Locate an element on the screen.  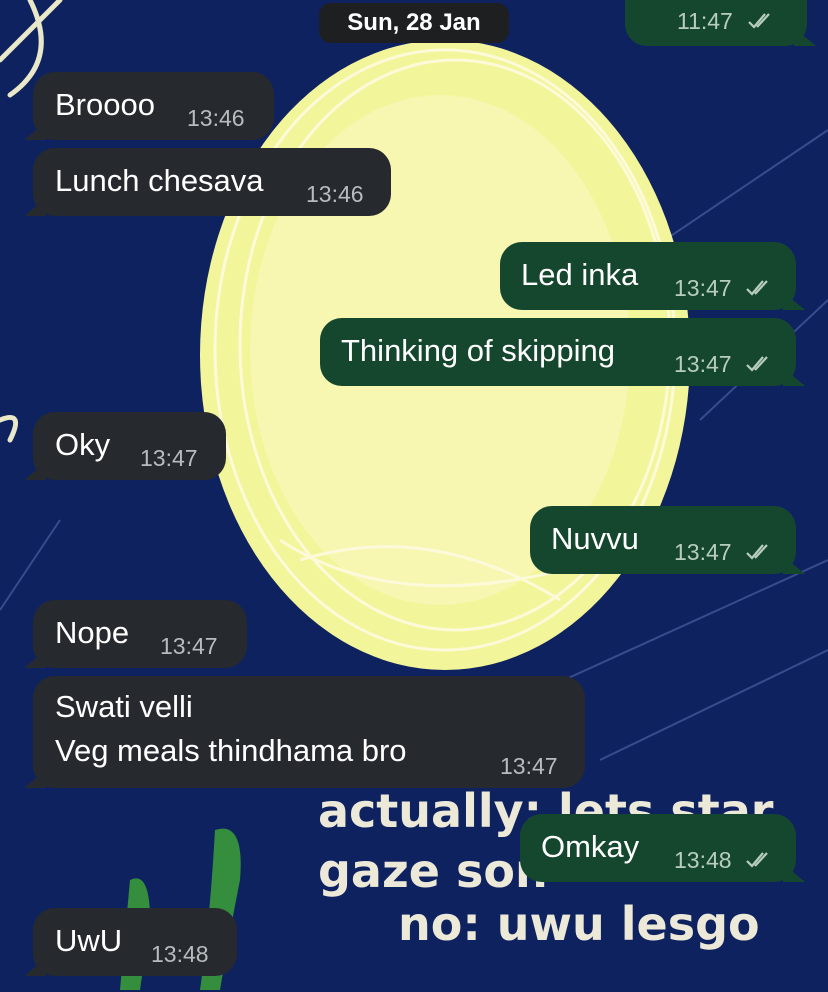
message-text: Omkay is located at coordinates (590, 846).